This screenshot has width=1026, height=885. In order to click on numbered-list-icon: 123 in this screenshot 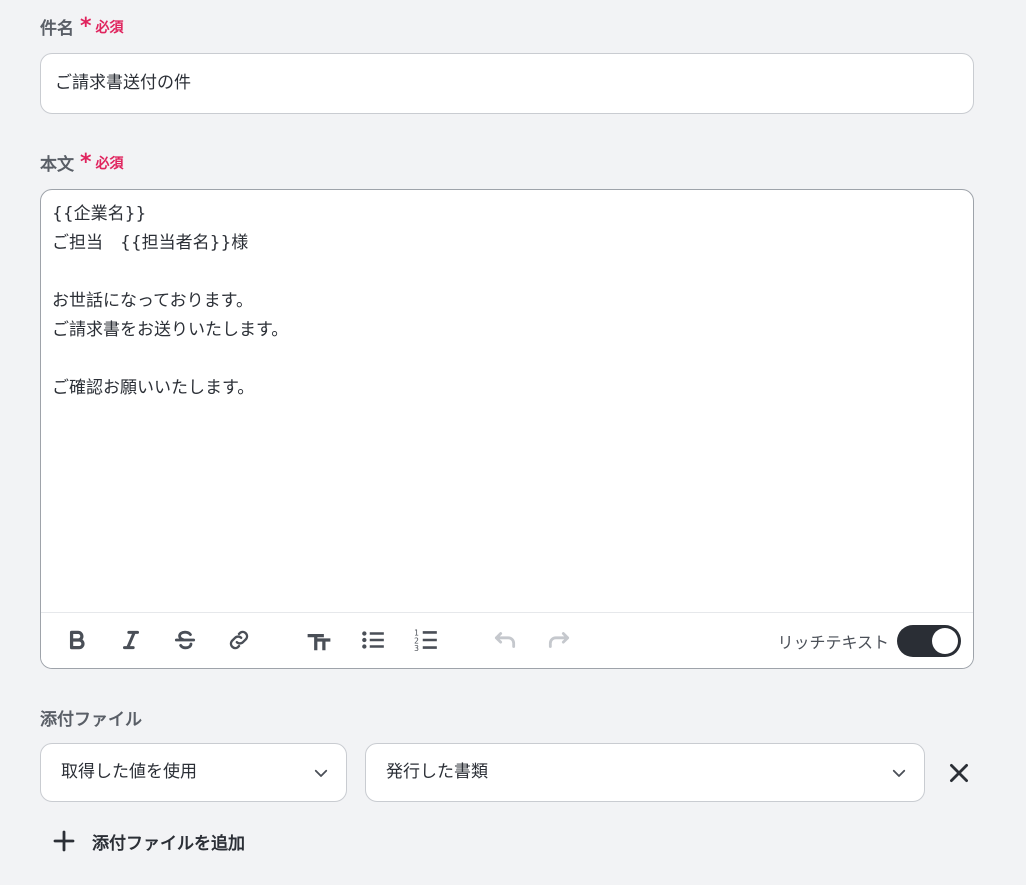, I will do `click(426, 640)`.